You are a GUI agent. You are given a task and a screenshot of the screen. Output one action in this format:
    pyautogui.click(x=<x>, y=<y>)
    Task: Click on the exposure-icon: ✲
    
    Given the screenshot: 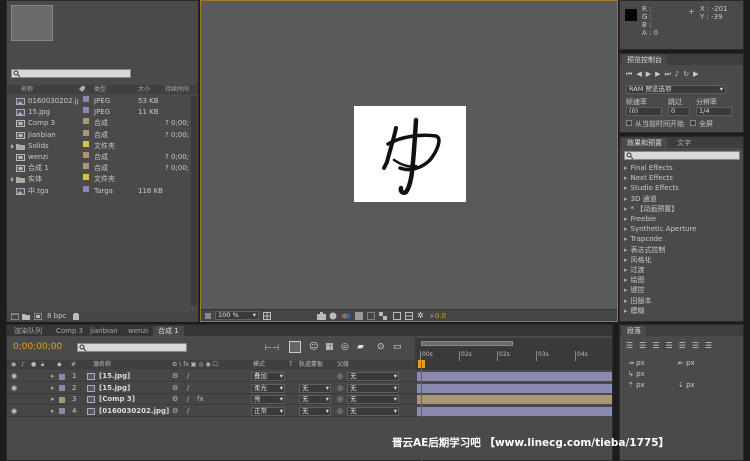 What is the action you would take?
    pyautogui.click(x=420, y=315)
    